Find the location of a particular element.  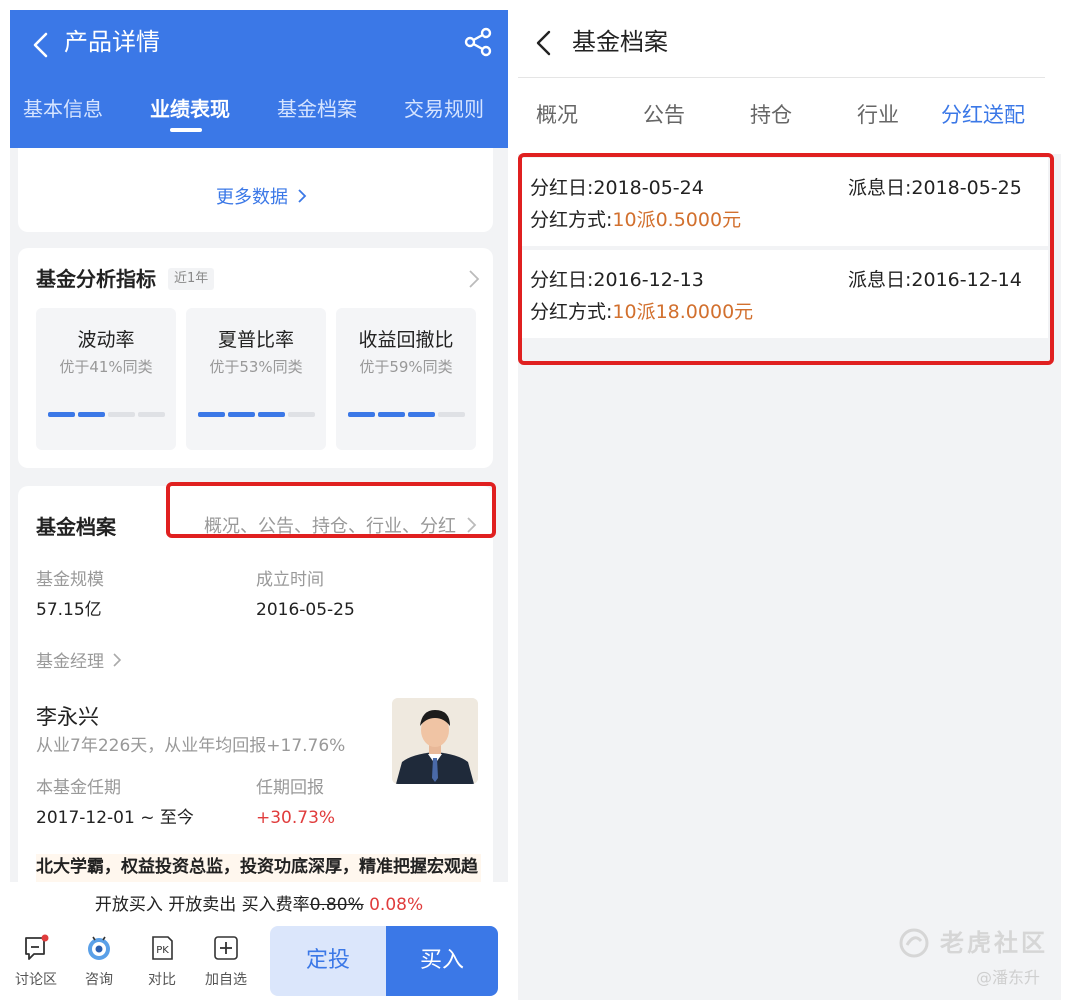

pk-icon: PK is located at coordinates (162, 948).